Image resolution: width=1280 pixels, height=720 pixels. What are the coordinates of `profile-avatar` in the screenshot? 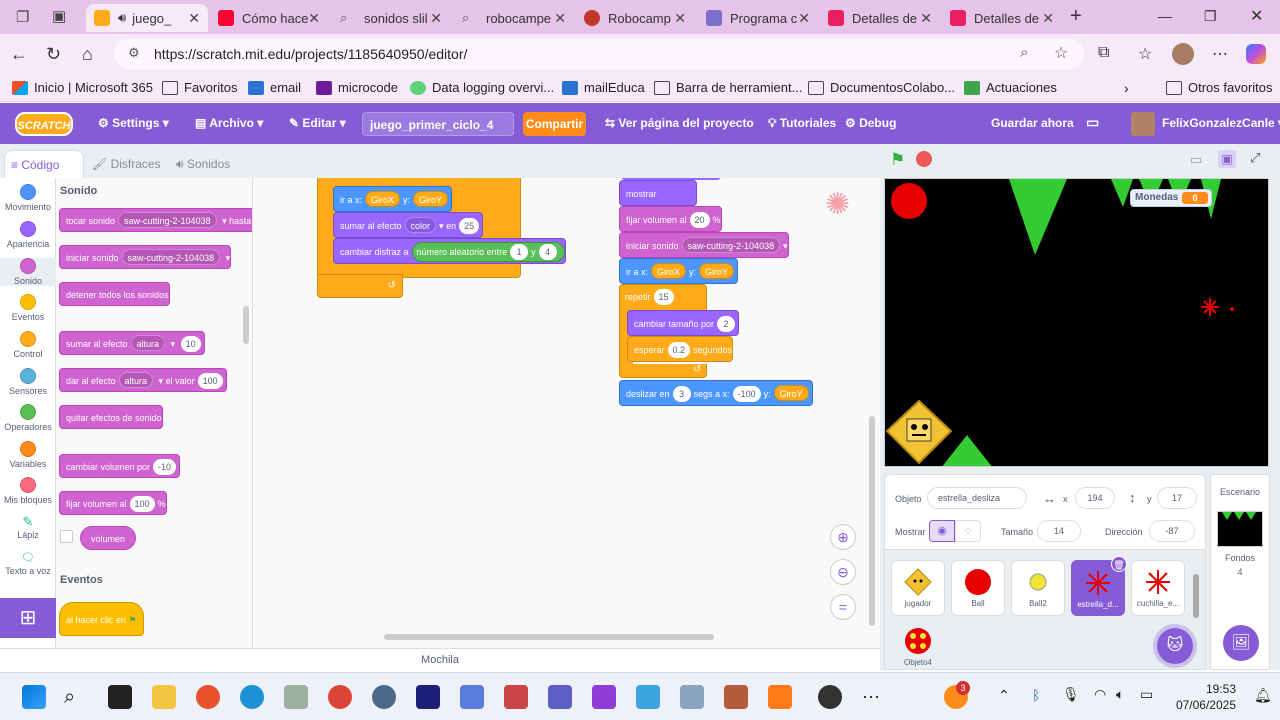 It's located at (1183, 54).